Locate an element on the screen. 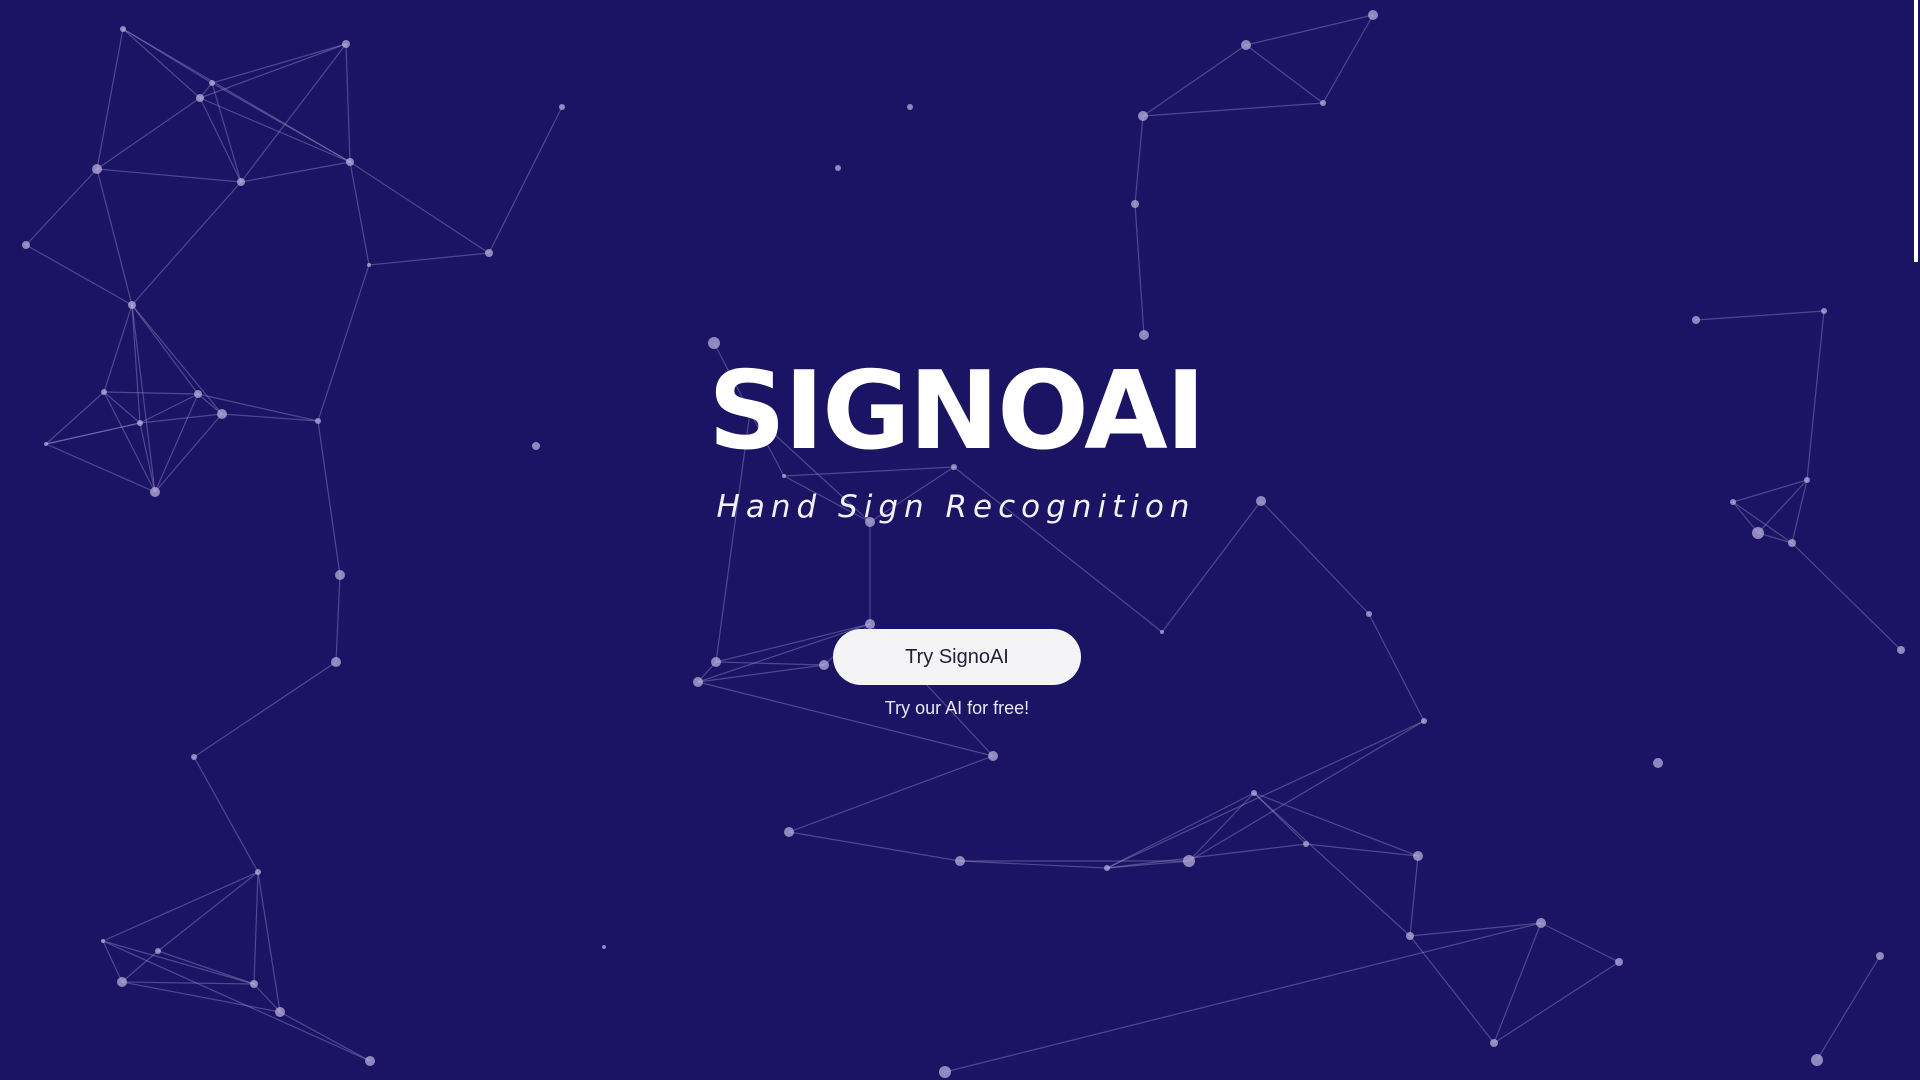  try-signoai-button: Try SignoAI is located at coordinates (957, 657).